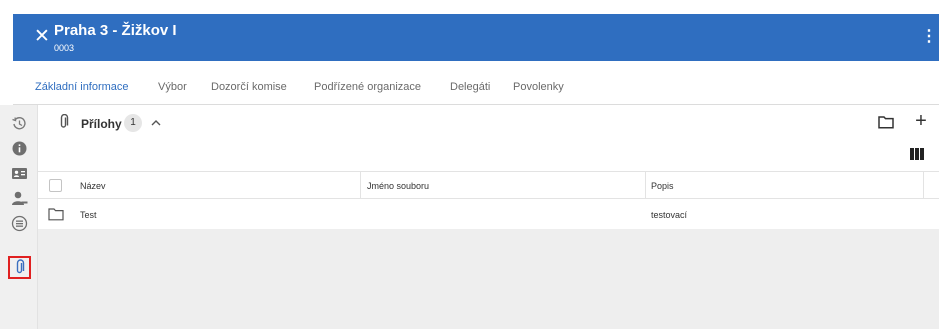 This screenshot has width=939, height=329. I want to click on list-icon, so click(19, 223).